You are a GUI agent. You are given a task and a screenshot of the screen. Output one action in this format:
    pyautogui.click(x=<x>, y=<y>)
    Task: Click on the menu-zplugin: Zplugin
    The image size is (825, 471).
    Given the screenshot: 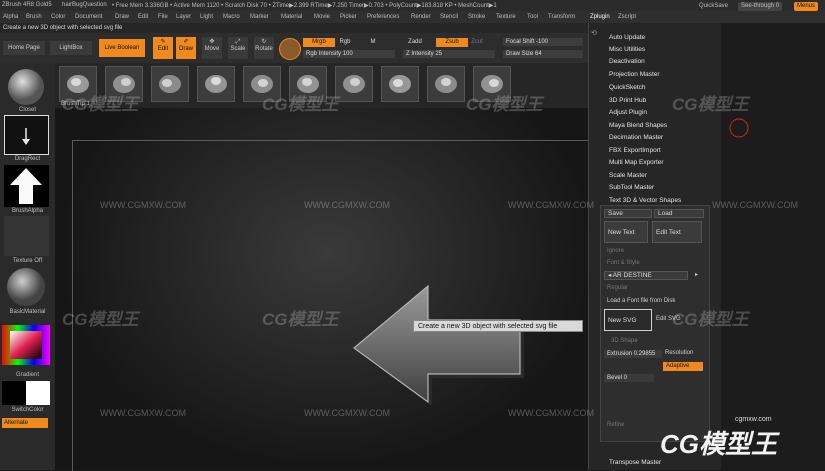 What is the action you would take?
    pyautogui.click(x=600, y=17)
    